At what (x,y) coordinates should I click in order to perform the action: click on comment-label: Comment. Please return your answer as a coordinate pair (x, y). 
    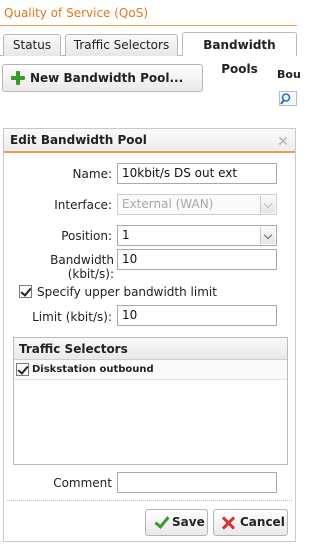
    Looking at the image, I should click on (82, 483).